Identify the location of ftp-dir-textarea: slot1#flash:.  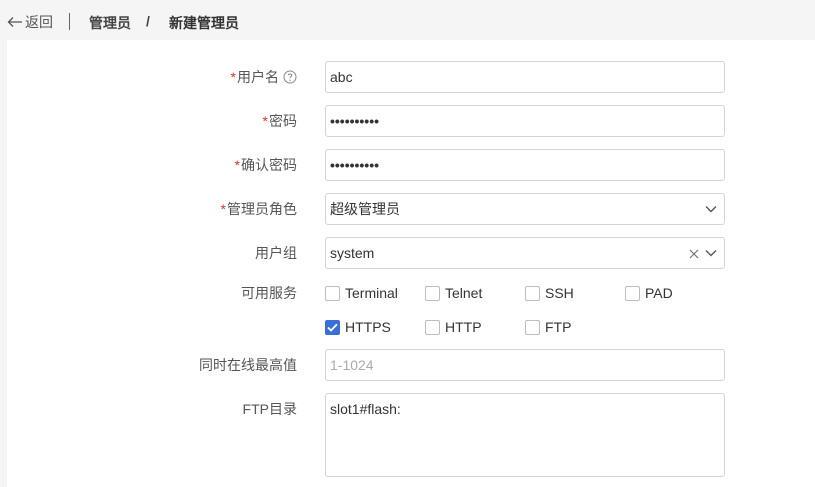
(525, 435).